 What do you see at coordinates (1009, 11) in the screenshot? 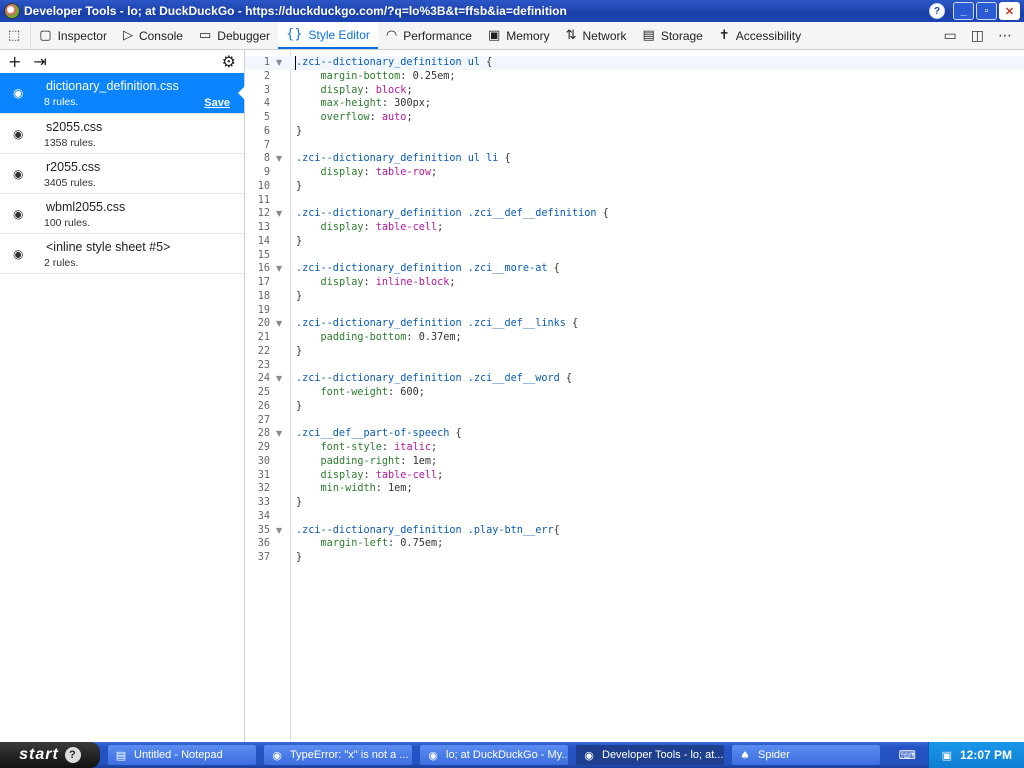
I see `close-button: ✕` at bounding box center [1009, 11].